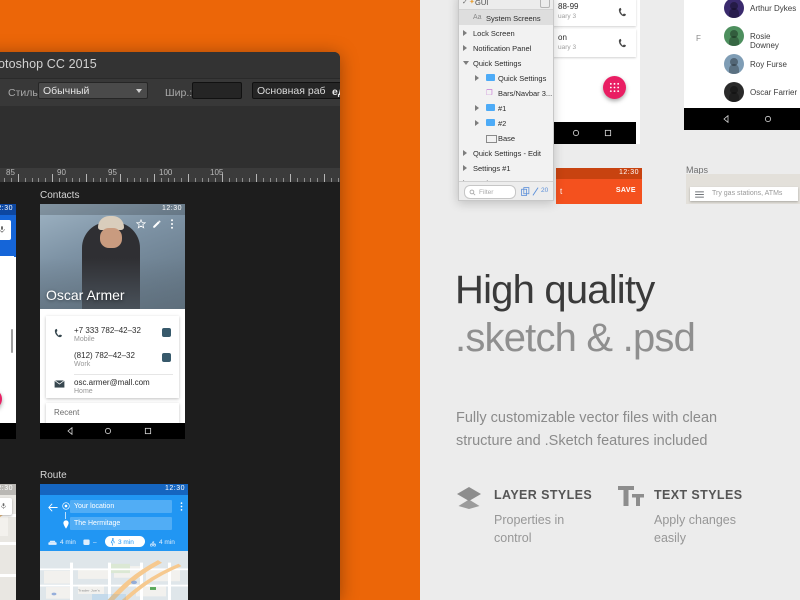 The image size is (800, 600). Describe the element at coordinates (594, 13) in the screenshot. I see `call-log-row: 88-99 uary 3` at that location.